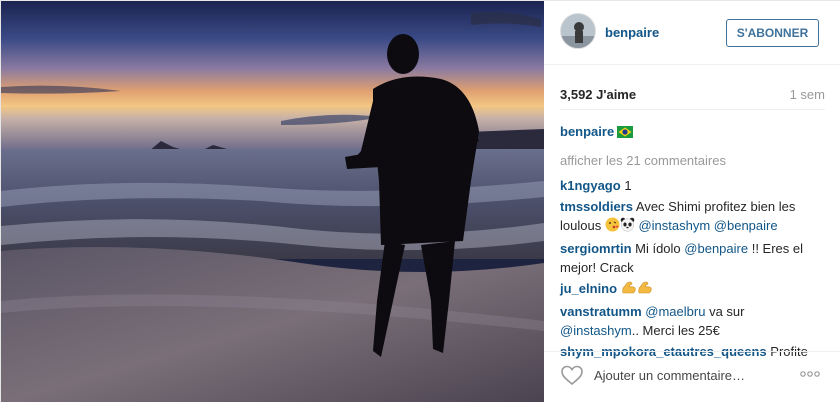 The image size is (840, 402). I want to click on panda-emoji-icon, so click(627, 227).